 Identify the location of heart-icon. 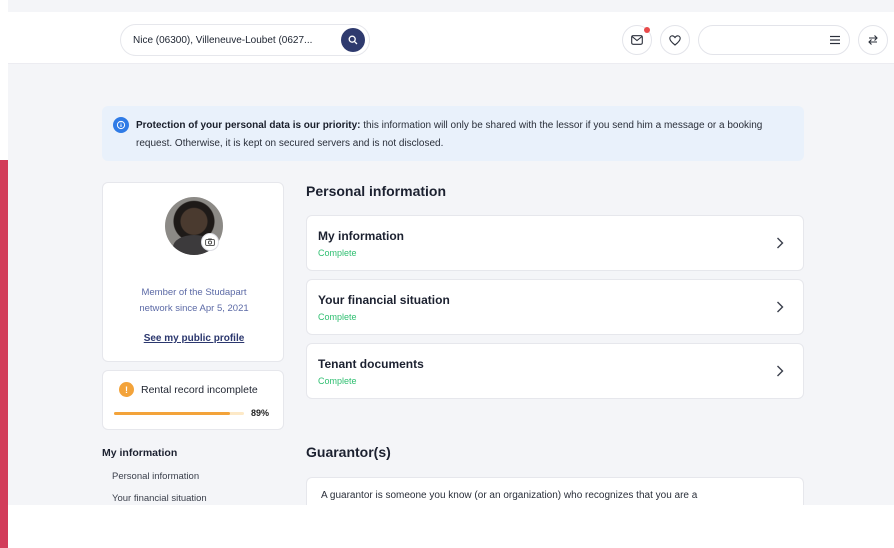
(675, 40).